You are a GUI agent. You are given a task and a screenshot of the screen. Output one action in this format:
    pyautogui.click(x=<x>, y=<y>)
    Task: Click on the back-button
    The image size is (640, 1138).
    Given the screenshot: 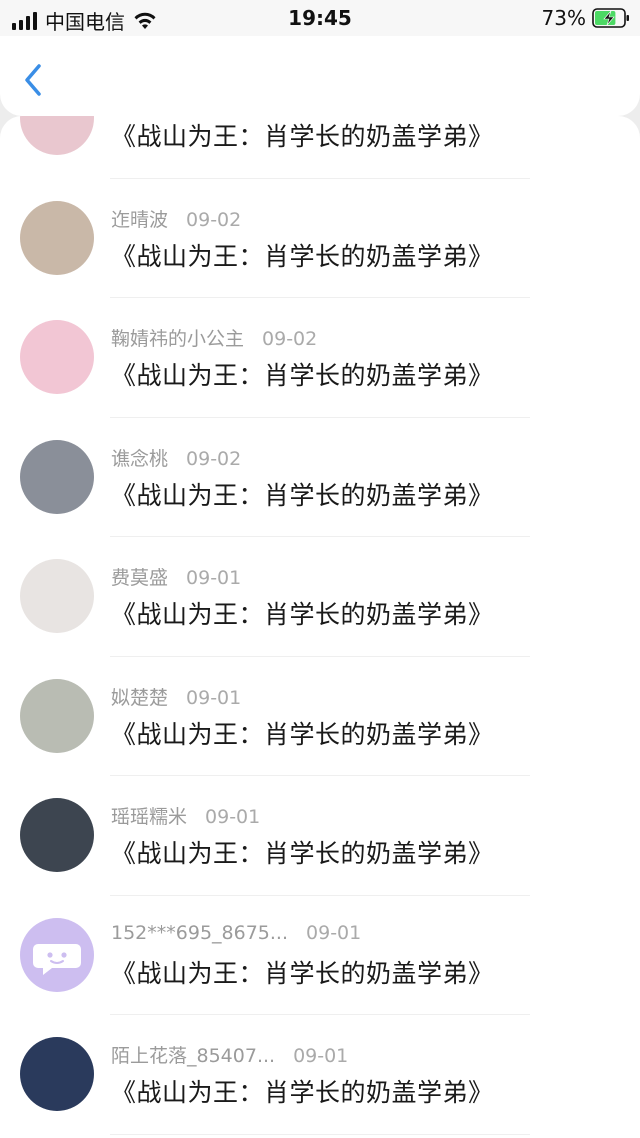 What is the action you would take?
    pyautogui.click(x=33, y=80)
    